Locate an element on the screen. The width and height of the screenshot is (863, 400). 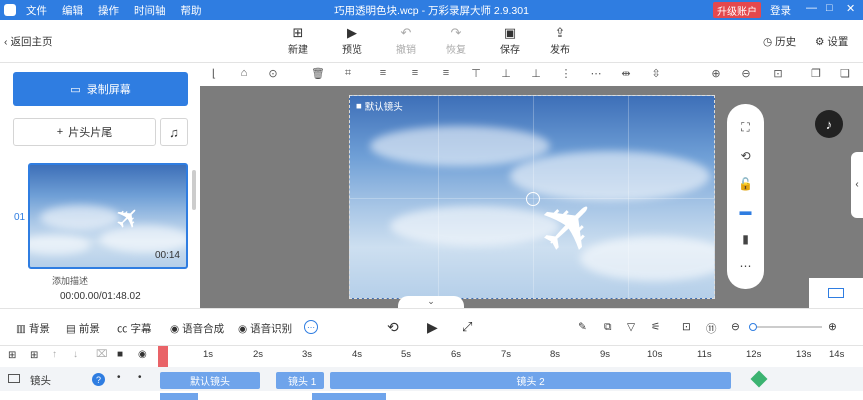
flip-h-icon: ⇹ is located at coordinates (626, 75).